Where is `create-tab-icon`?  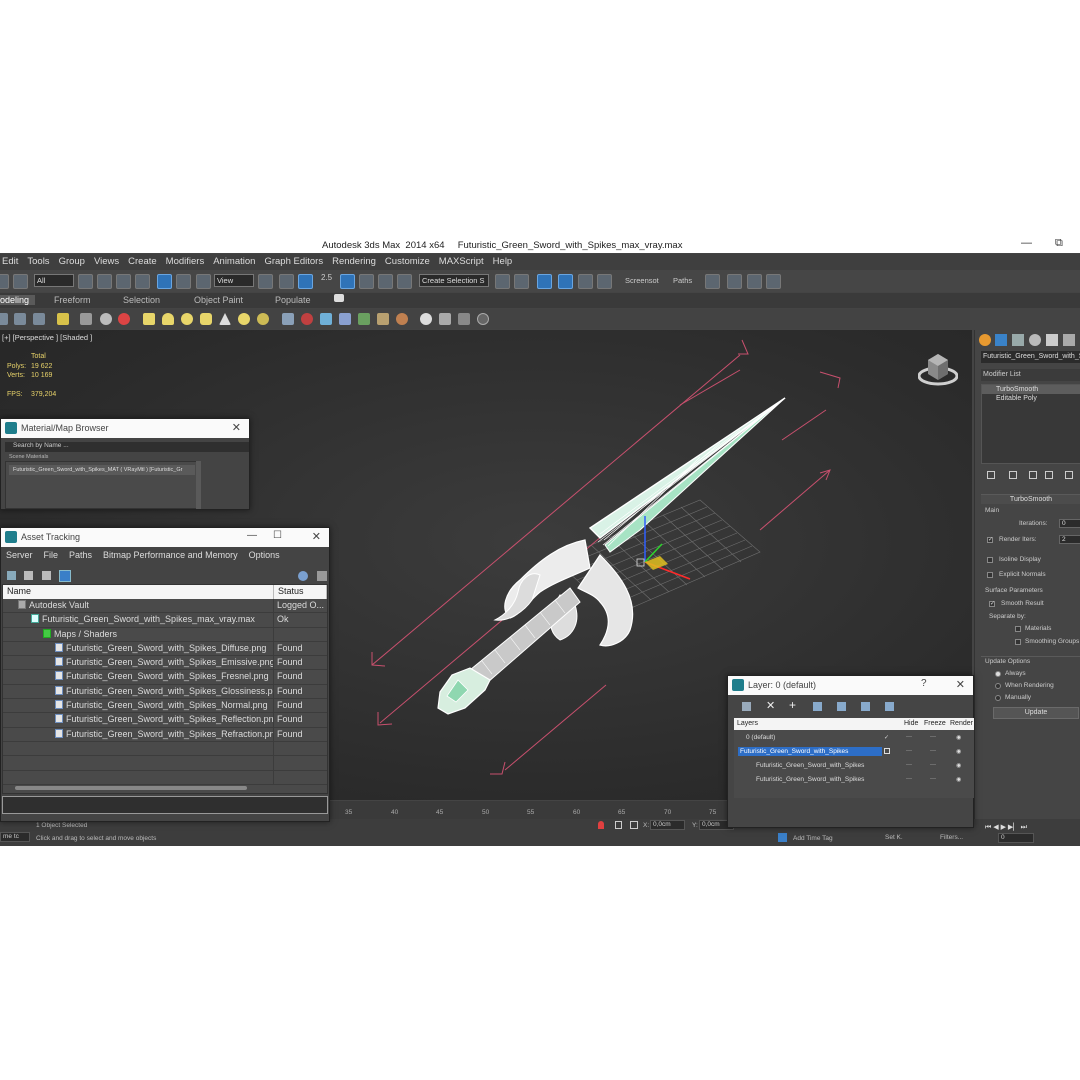 create-tab-icon is located at coordinates (985, 340).